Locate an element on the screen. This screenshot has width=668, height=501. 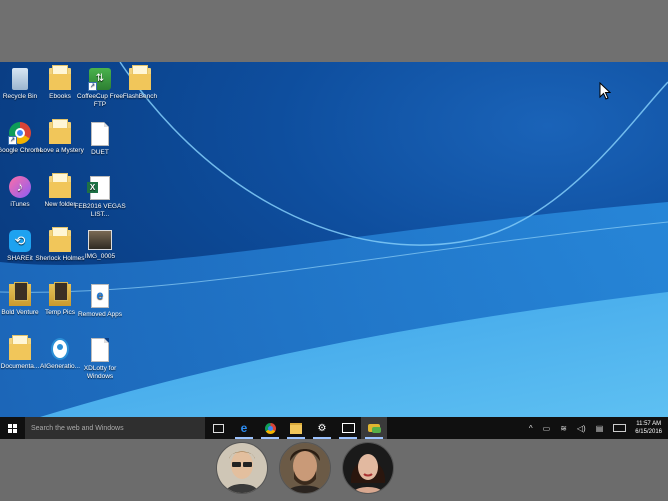
desktop-icon-flashbench: FlashBench is located at coordinates (140, 83).